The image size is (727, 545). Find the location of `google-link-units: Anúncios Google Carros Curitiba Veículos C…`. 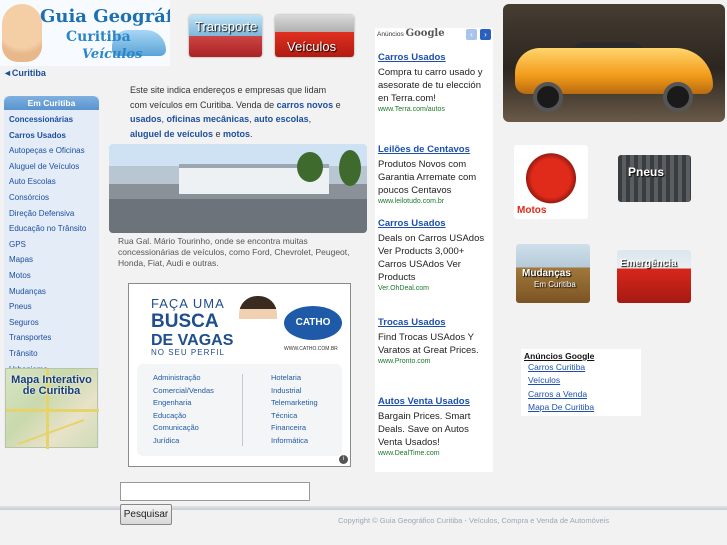

google-link-units: Anúncios Google Carros Curitiba Veículos C… is located at coordinates (581, 382).